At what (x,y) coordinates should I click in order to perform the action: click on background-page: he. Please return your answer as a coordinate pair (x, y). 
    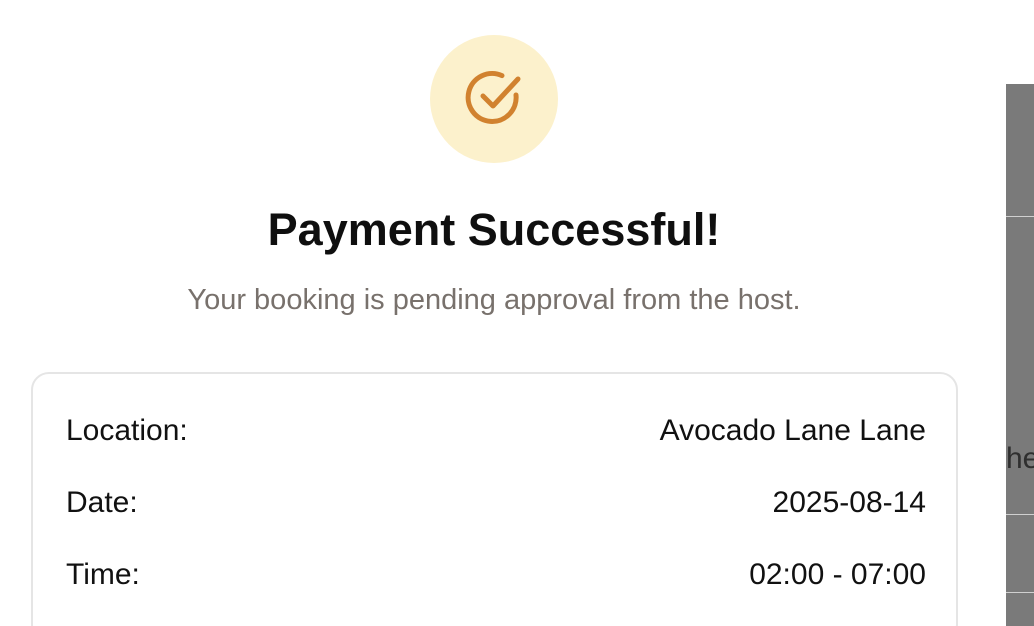
    Looking at the image, I should click on (1020, 313).